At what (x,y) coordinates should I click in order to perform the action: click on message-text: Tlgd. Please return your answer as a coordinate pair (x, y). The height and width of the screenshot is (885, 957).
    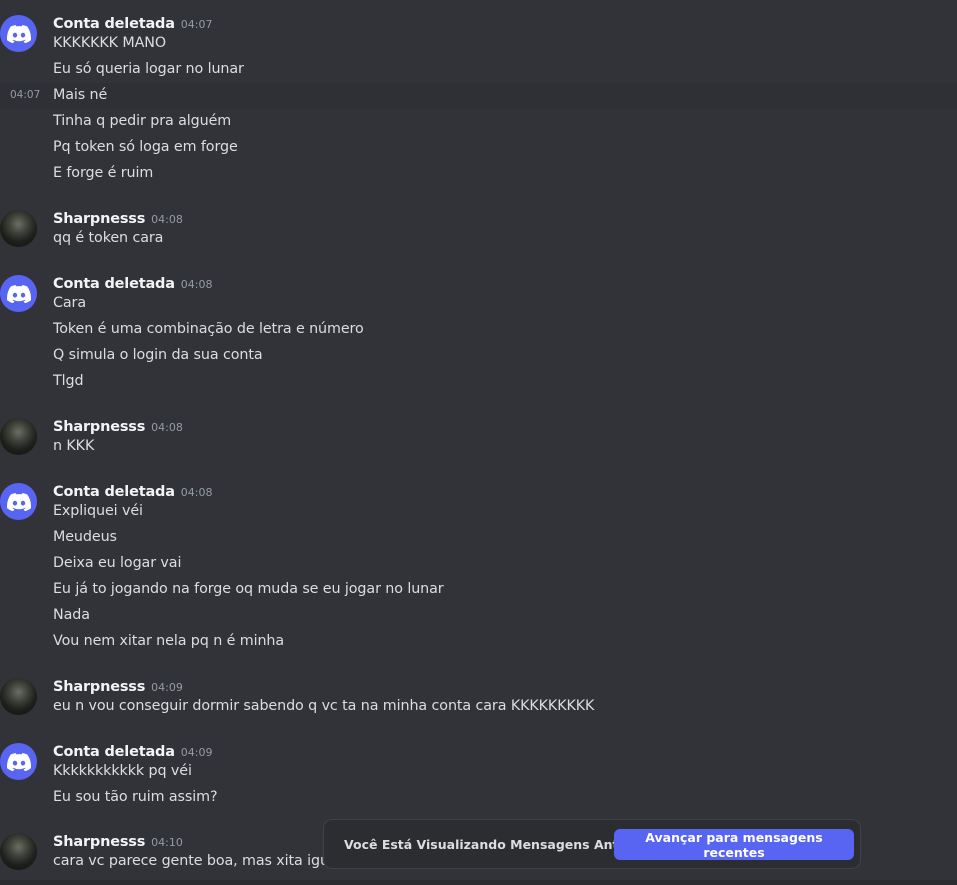
    Looking at the image, I should click on (68, 381).